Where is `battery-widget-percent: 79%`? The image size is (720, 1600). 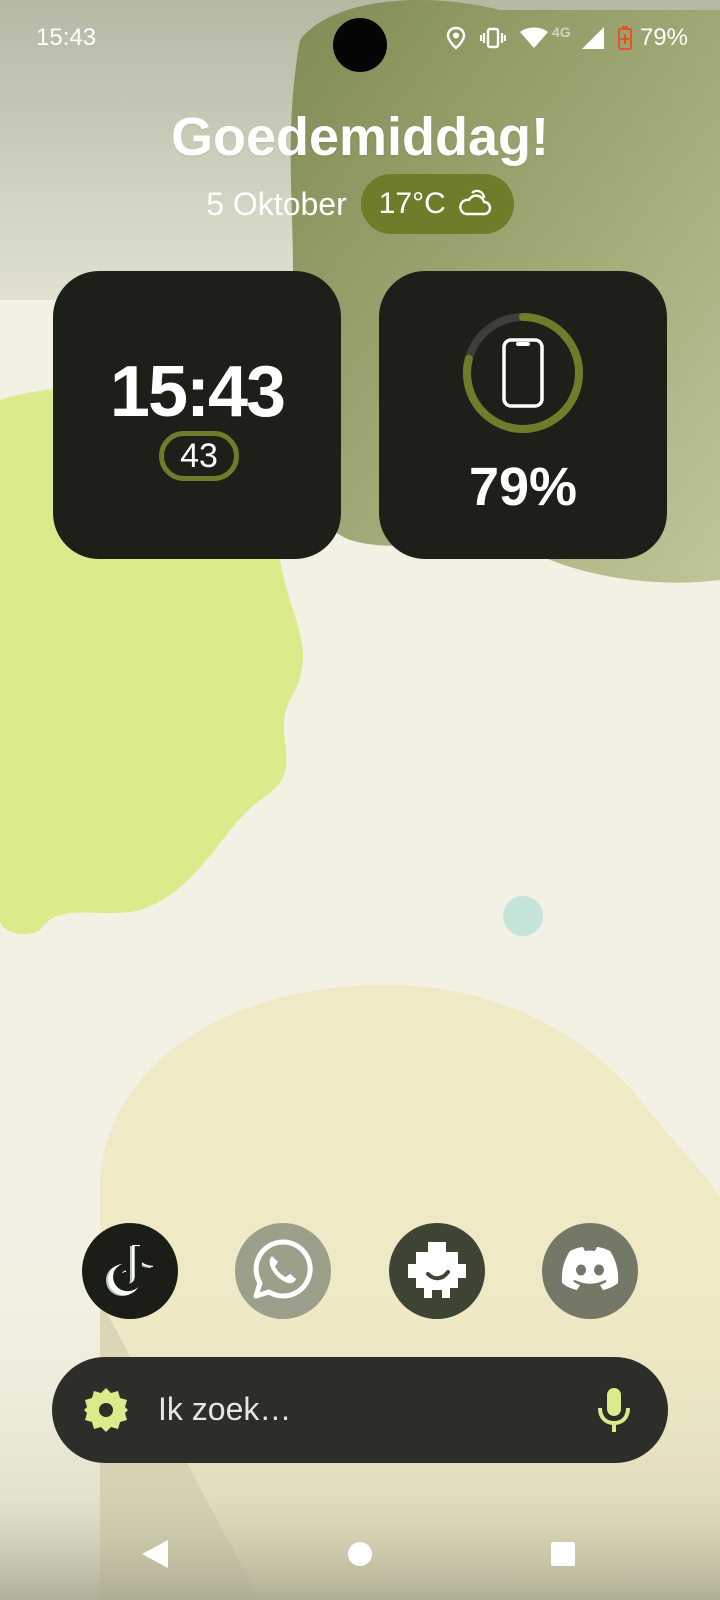
battery-widget-percent: 79% is located at coordinates (523, 487).